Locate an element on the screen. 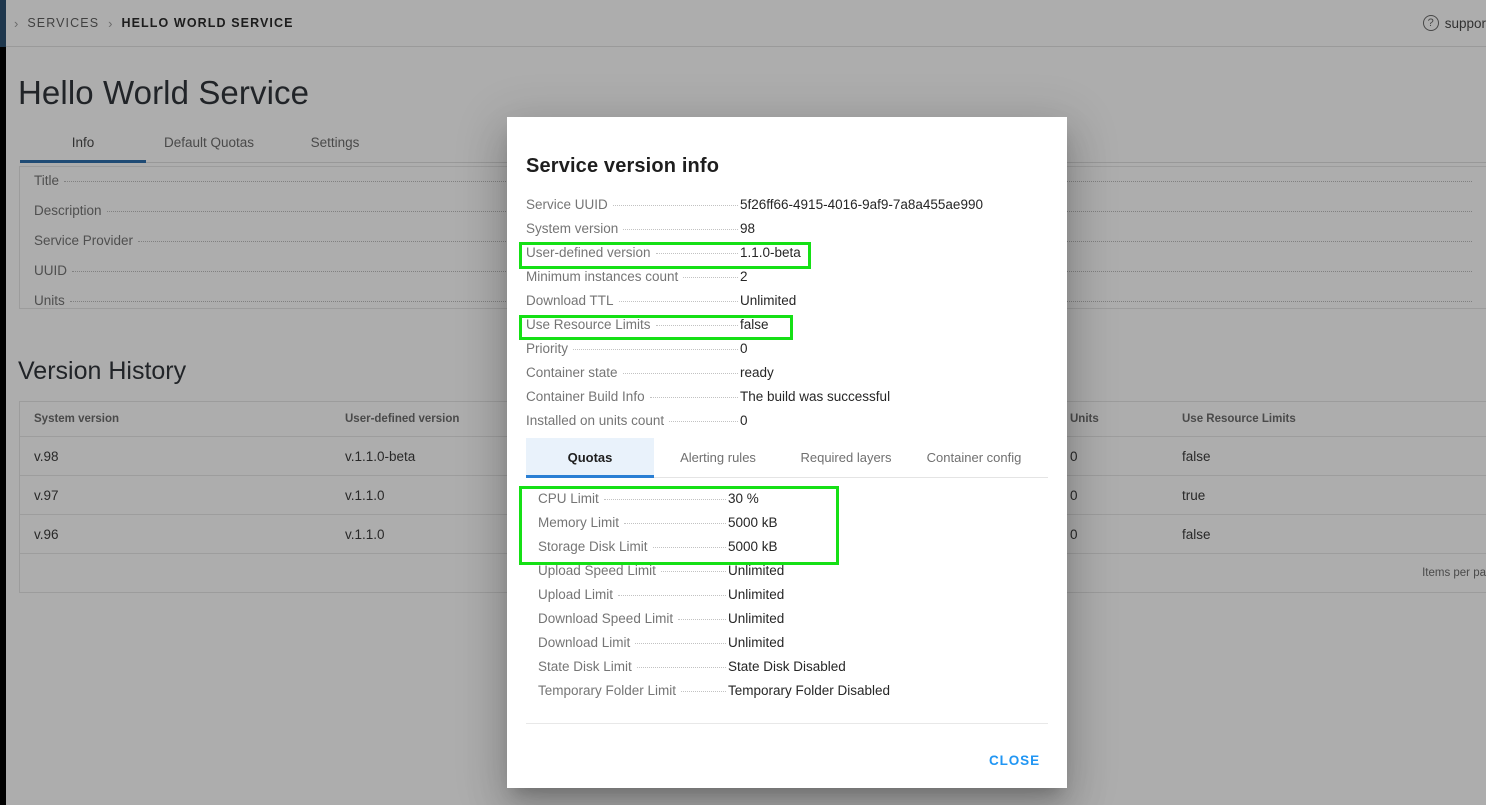  quota-label: Memory Limit is located at coordinates (579, 522).